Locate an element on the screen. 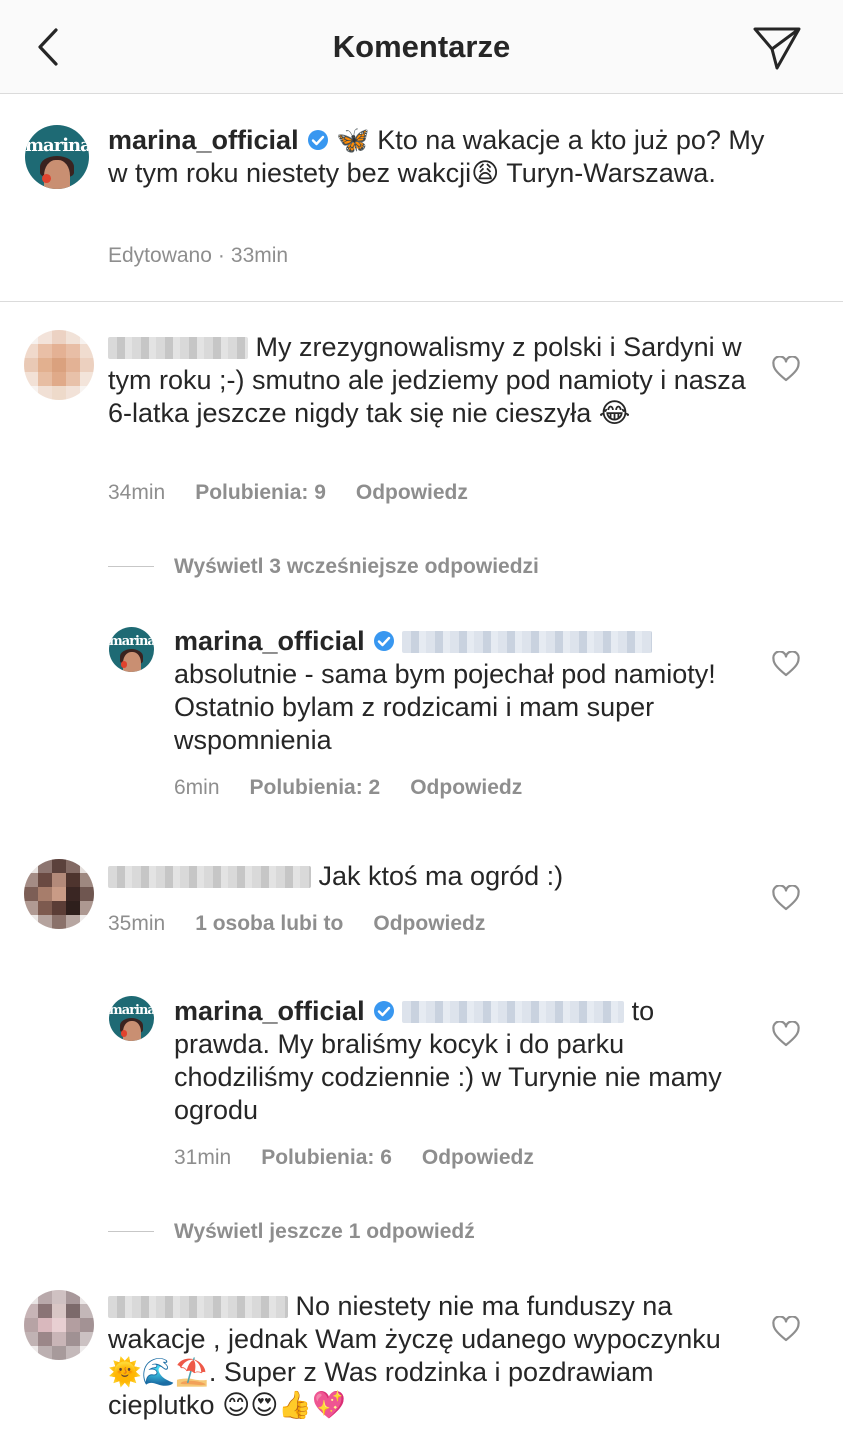  likes-count: Polubienia: 6 is located at coordinates (326, 1157).